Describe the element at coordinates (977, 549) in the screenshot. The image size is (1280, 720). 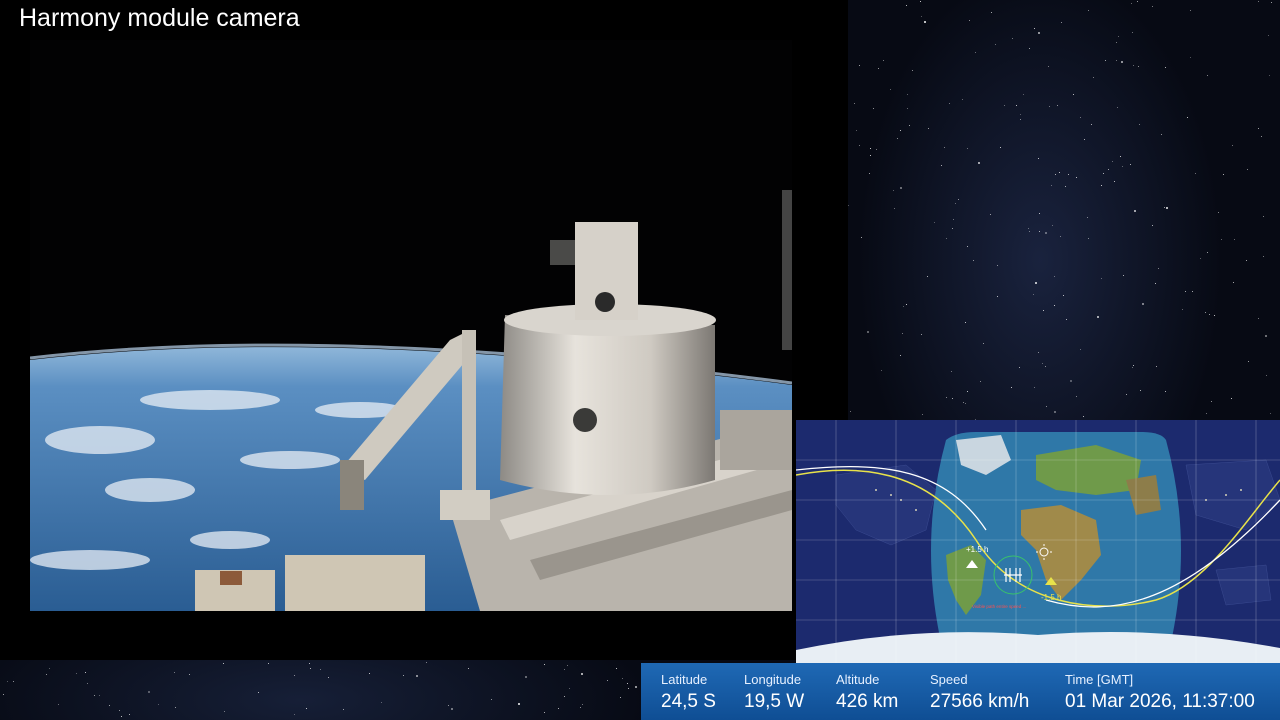
I see `orbit-ahead-label: +1.5 h` at that location.